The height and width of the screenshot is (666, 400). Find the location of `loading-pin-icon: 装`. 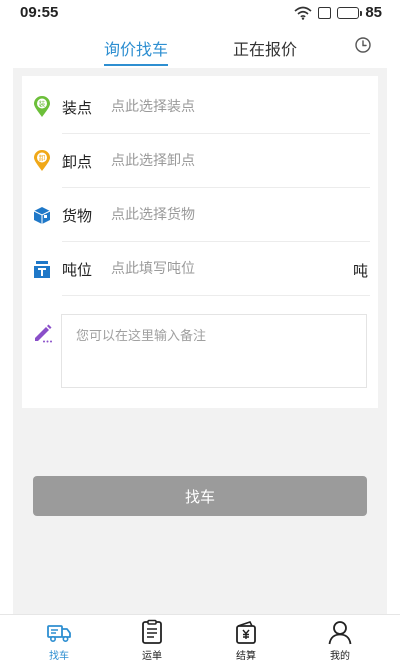

loading-pin-icon: 装 is located at coordinates (42, 107).